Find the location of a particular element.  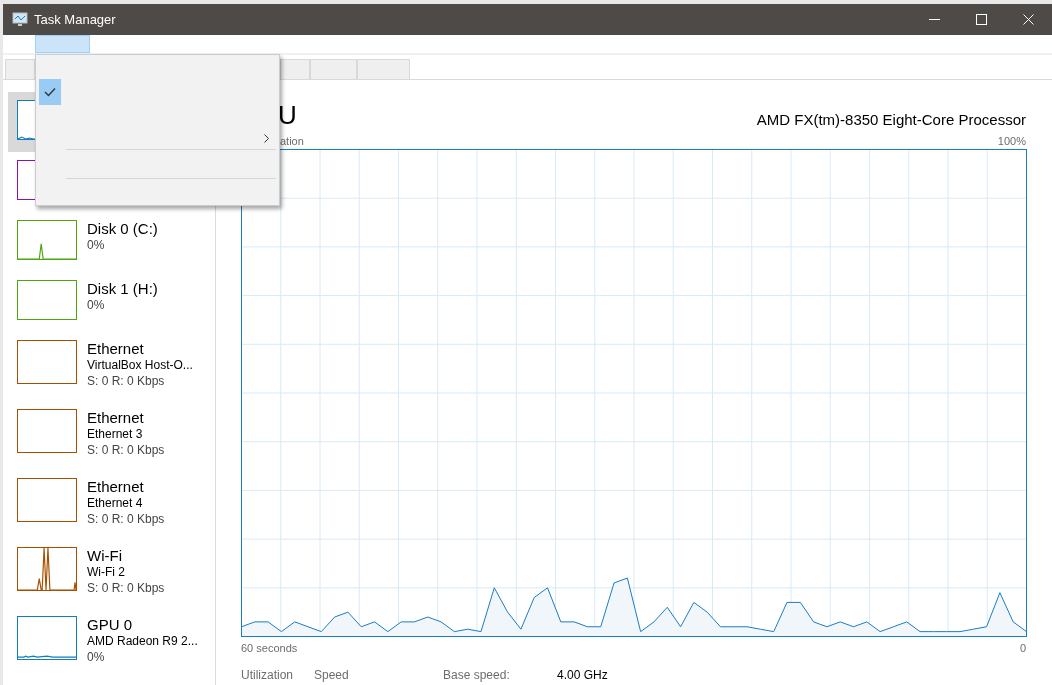

graph-label: ation is located at coordinates (292, 141).